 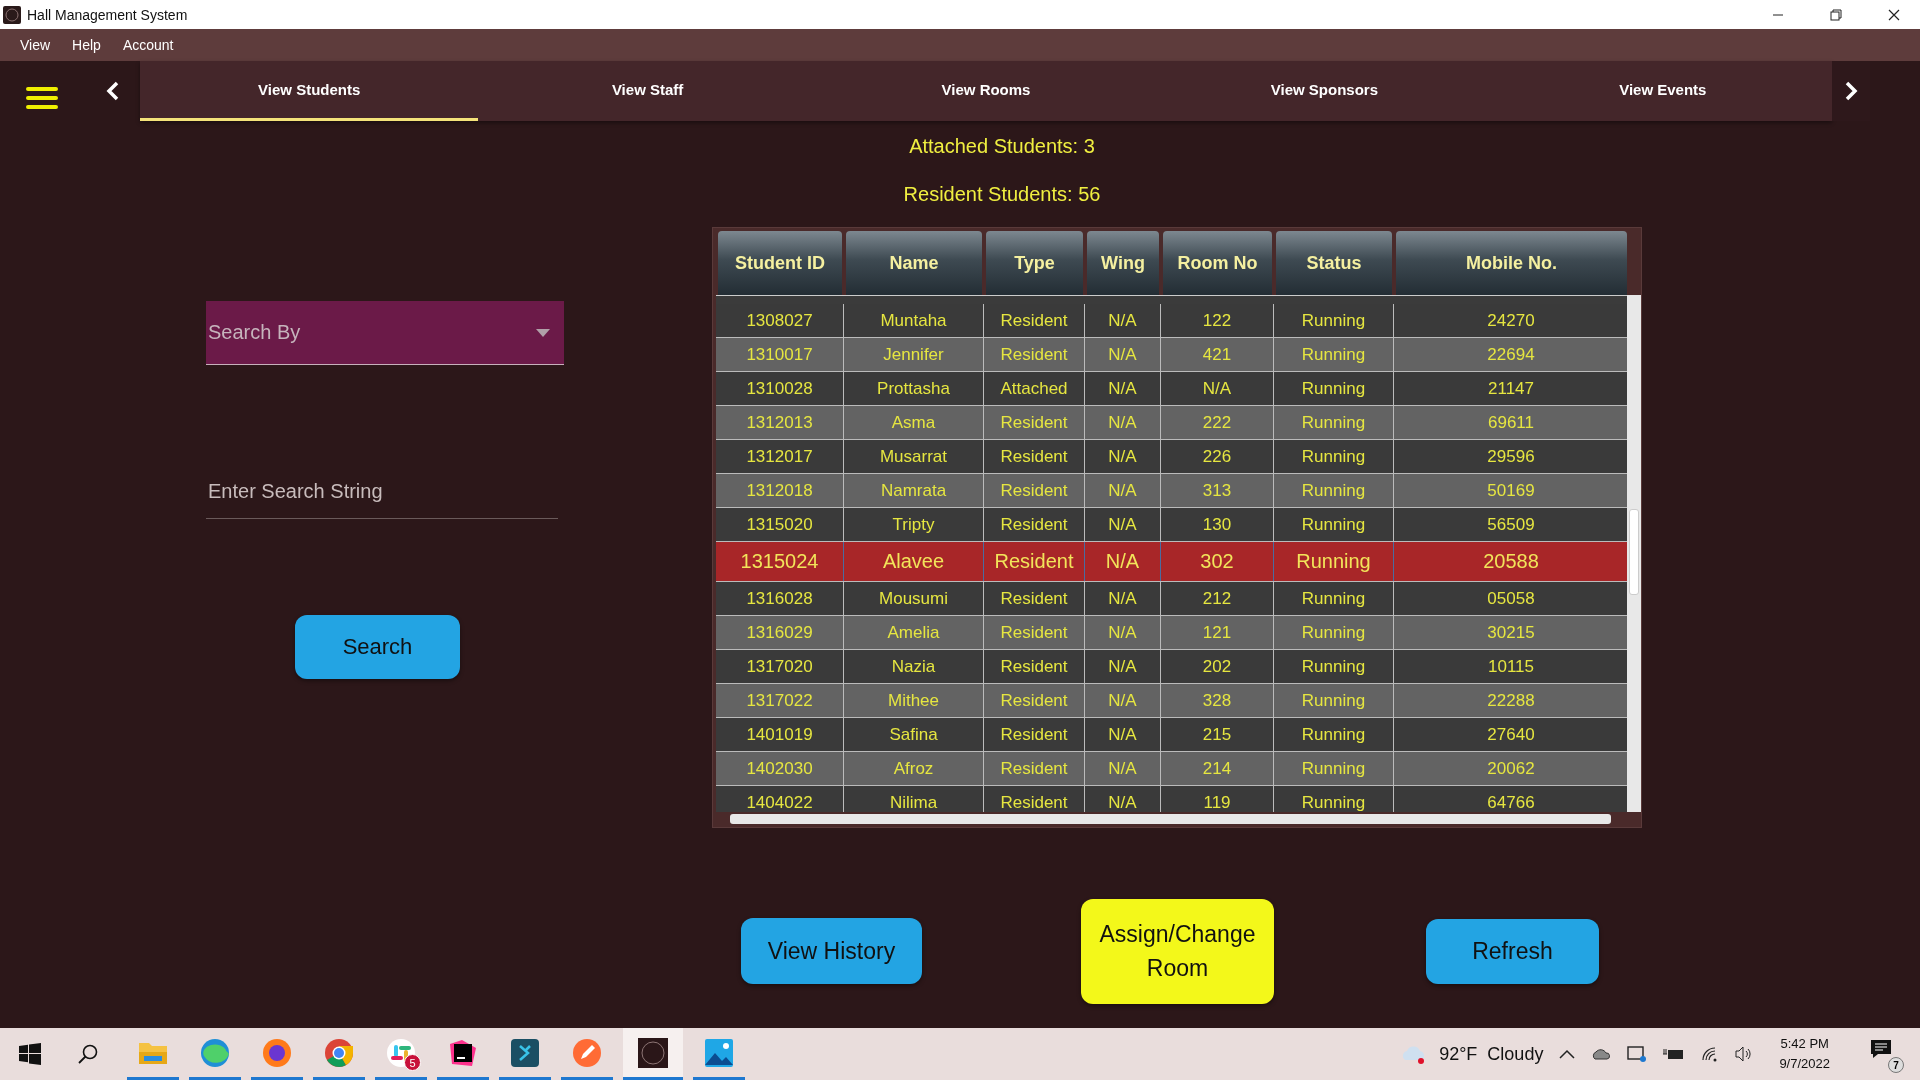 What do you see at coordinates (914, 263) in the screenshot?
I see `column-header: Name` at bounding box center [914, 263].